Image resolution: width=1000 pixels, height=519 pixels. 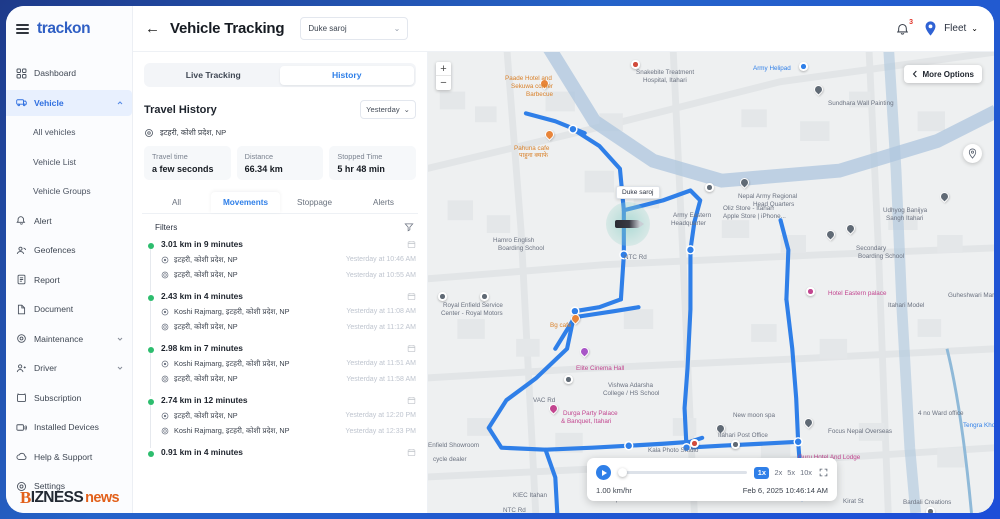 What do you see at coordinates (712, 490) in the screenshot?
I see `playback-footer: 1.00 km/hr Feb 6, 2025 10:46:14 AM` at bounding box center [712, 490].